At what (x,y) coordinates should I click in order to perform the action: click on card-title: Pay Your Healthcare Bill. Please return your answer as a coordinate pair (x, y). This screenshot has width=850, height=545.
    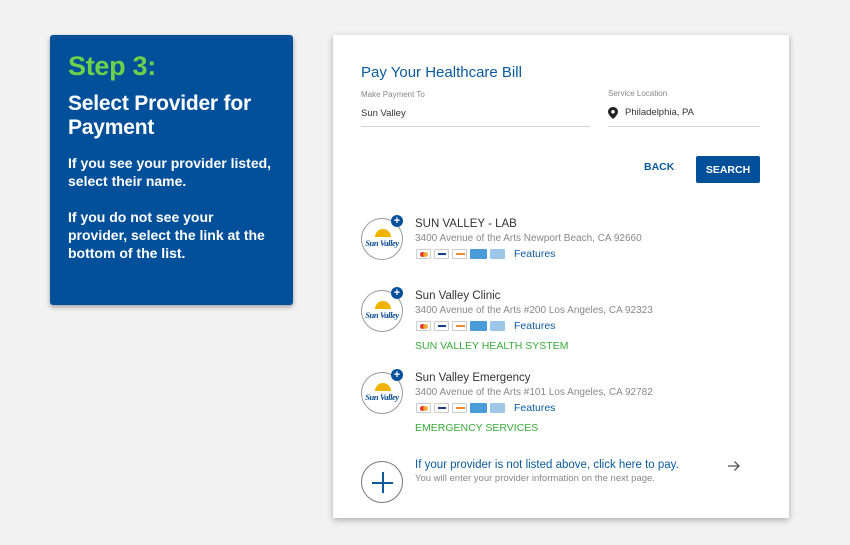
    Looking at the image, I should click on (441, 72).